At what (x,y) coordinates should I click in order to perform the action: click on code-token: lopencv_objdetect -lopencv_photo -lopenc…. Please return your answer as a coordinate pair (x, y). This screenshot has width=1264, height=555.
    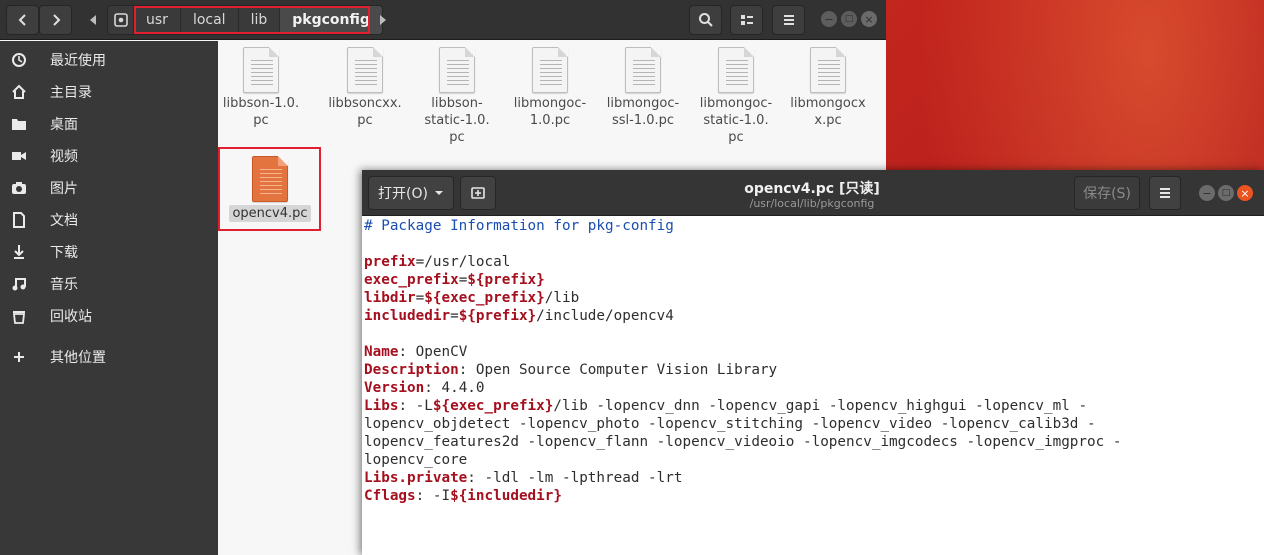
    Looking at the image, I should click on (730, 424).